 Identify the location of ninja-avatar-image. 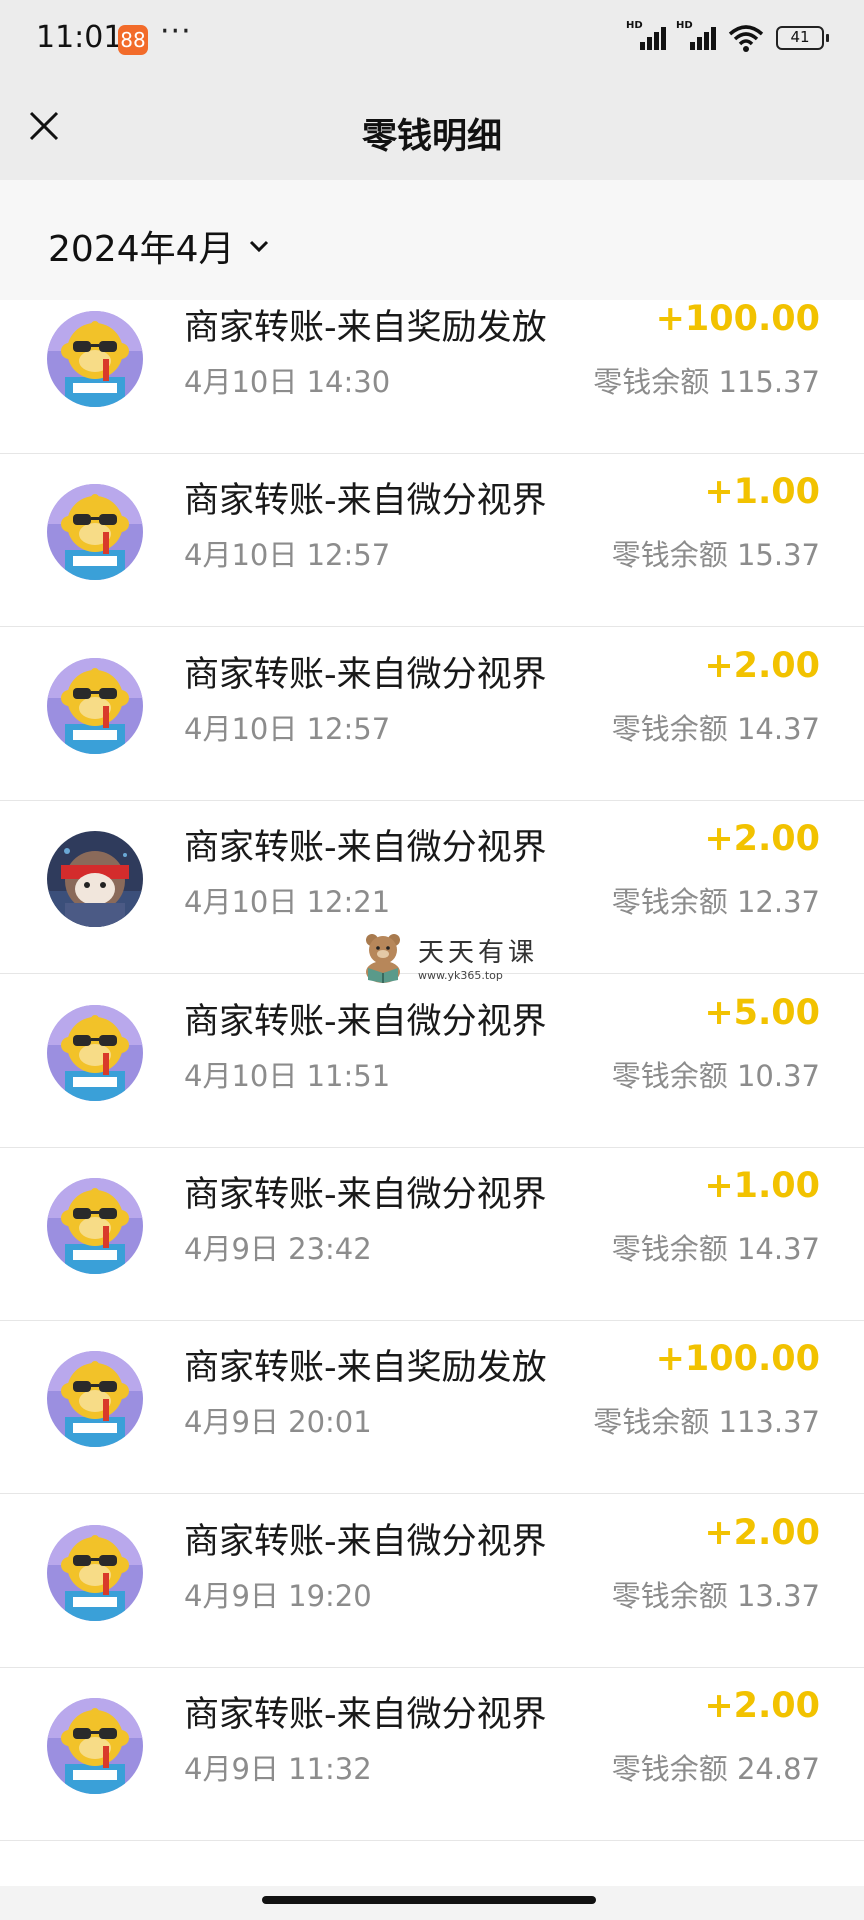
(95, 879).